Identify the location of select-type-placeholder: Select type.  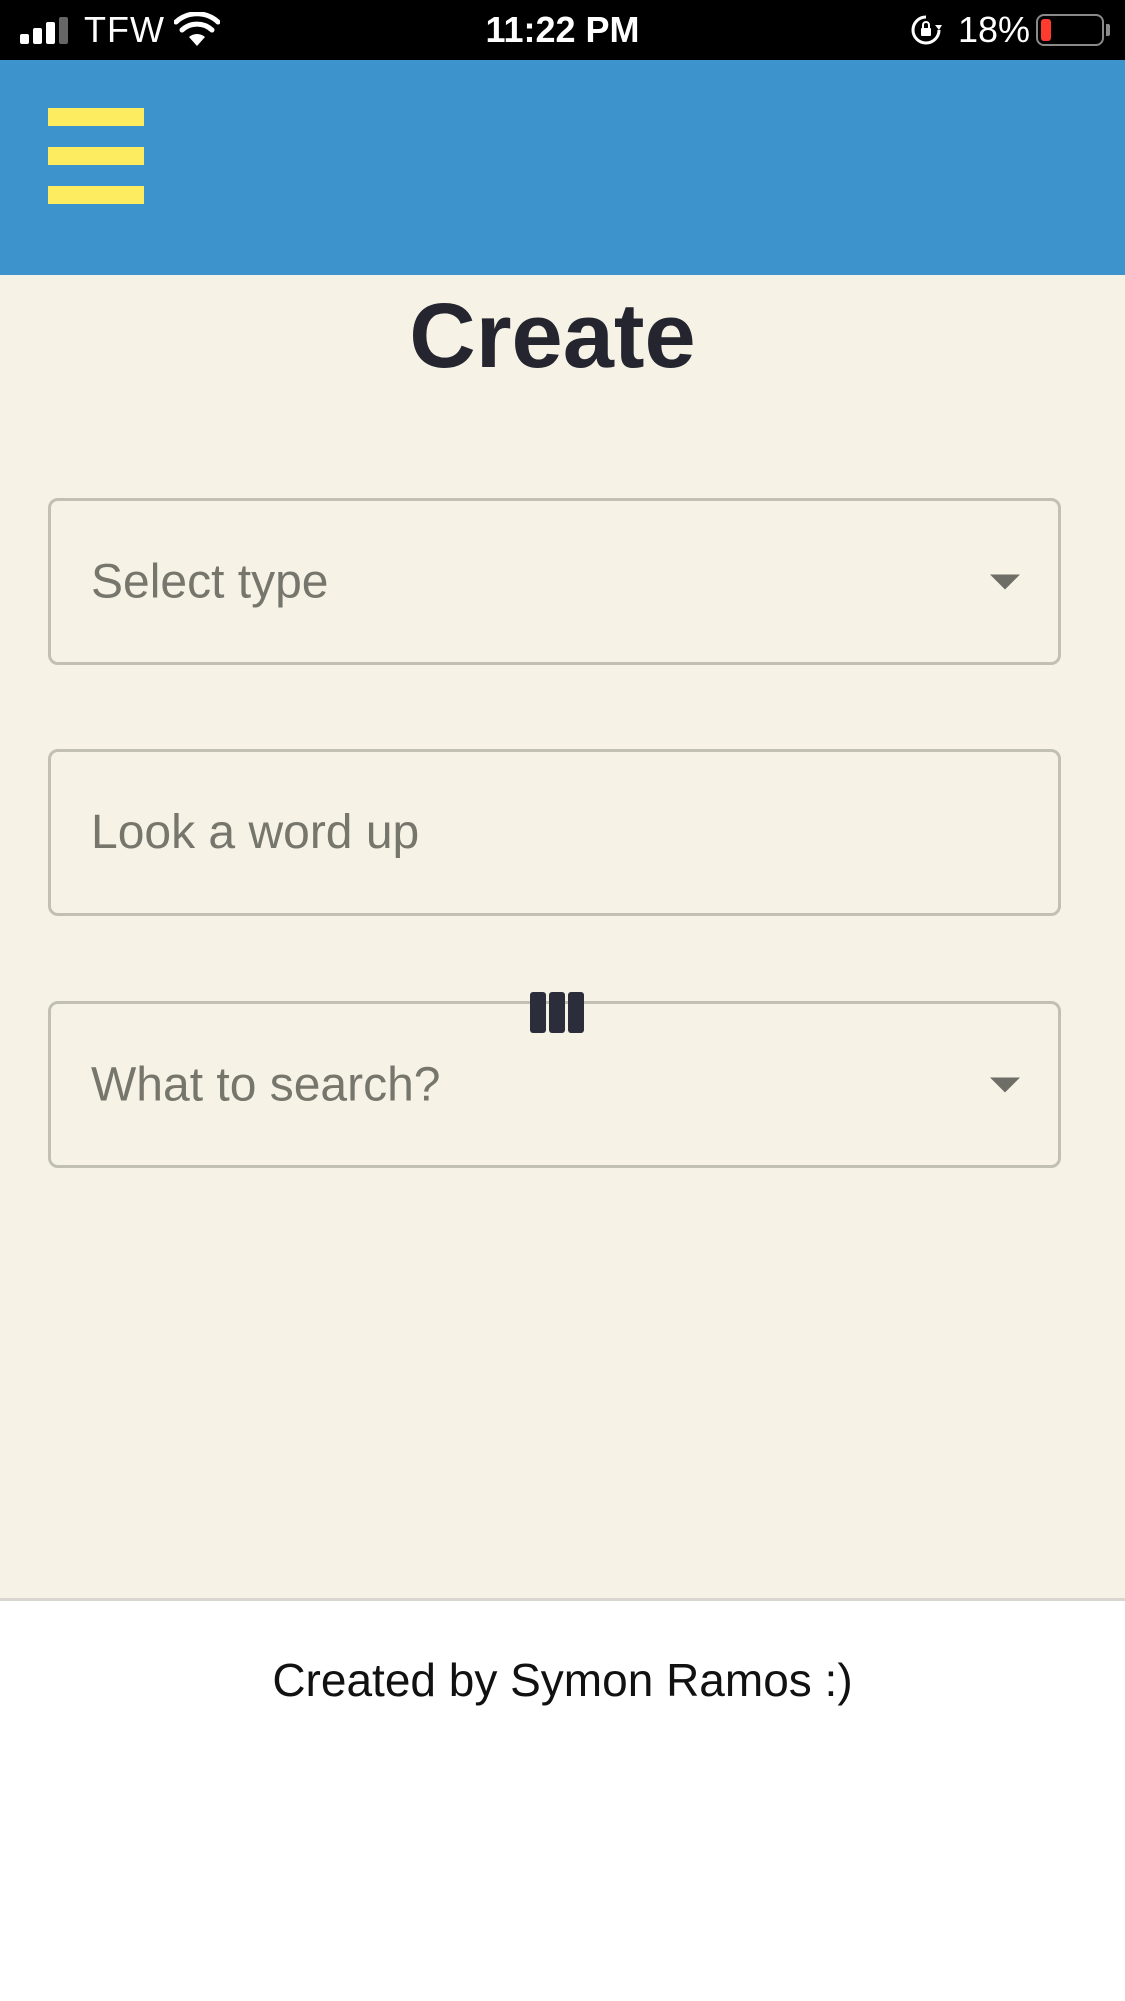
(210, 581).